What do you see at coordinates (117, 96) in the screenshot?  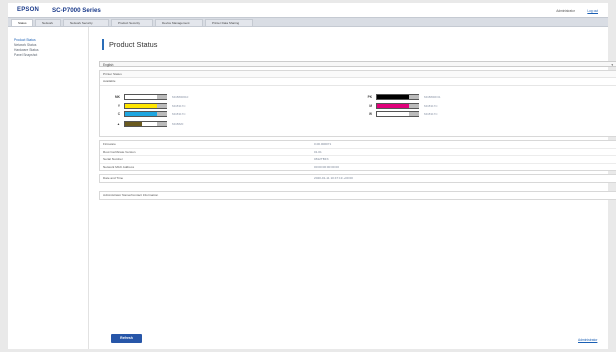 I see `ink-label: MK` at bounding box center [117, 96].